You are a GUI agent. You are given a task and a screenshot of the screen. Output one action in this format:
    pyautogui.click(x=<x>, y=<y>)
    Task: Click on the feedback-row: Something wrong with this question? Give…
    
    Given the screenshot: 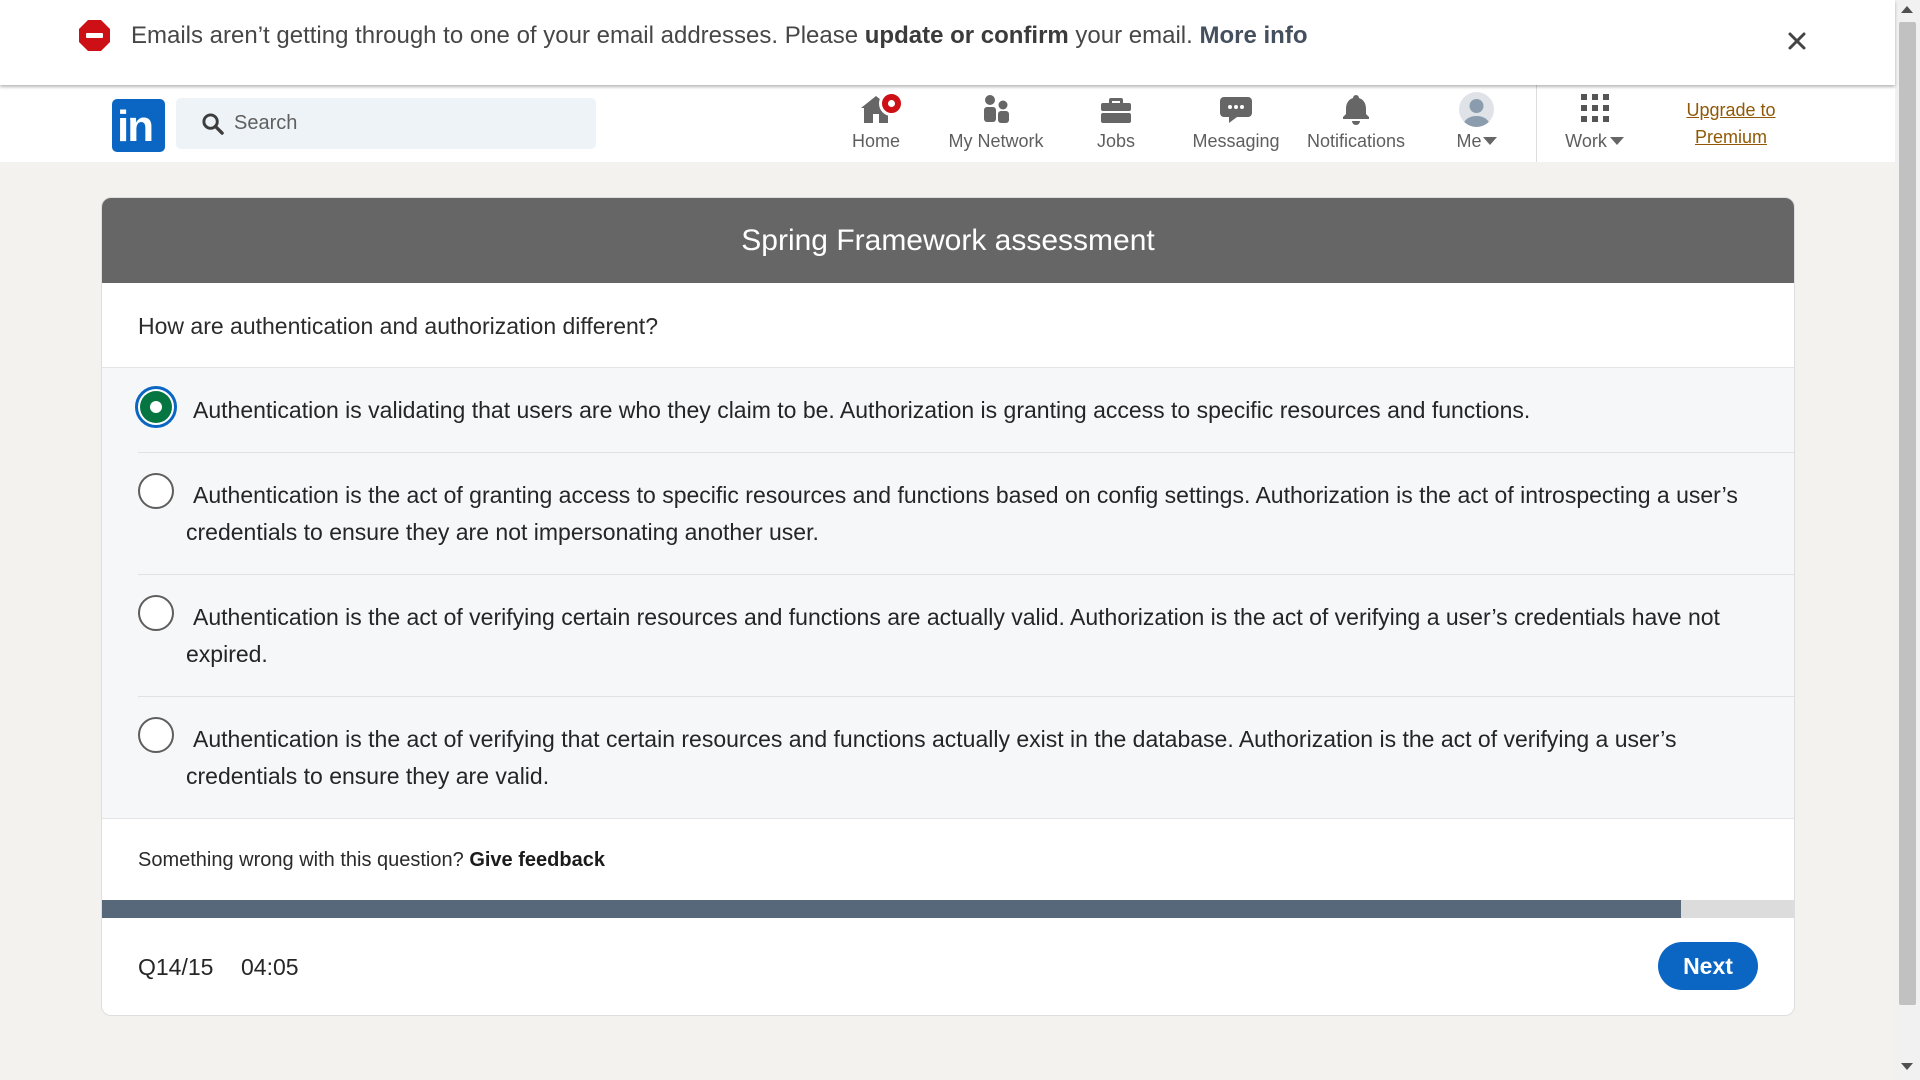 What is the action you would take?
    pyautogui.click(x=371, y=860)
    